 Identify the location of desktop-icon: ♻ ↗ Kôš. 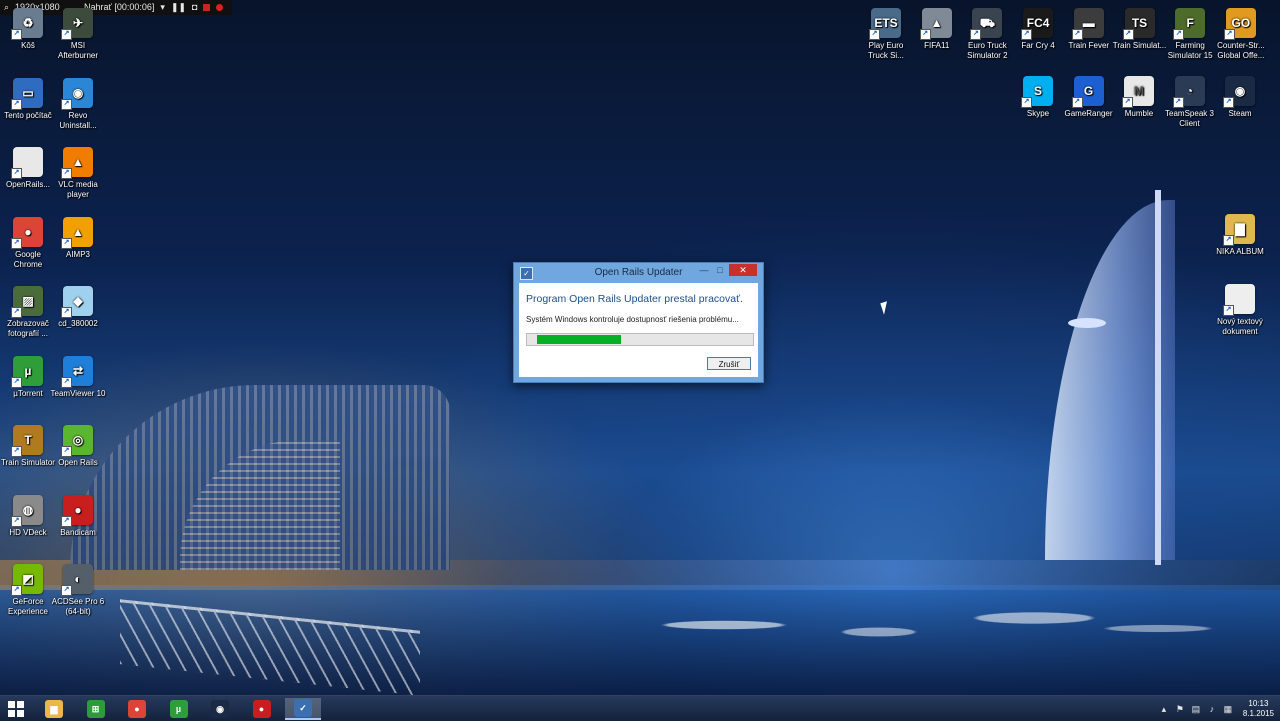
(28, 29).